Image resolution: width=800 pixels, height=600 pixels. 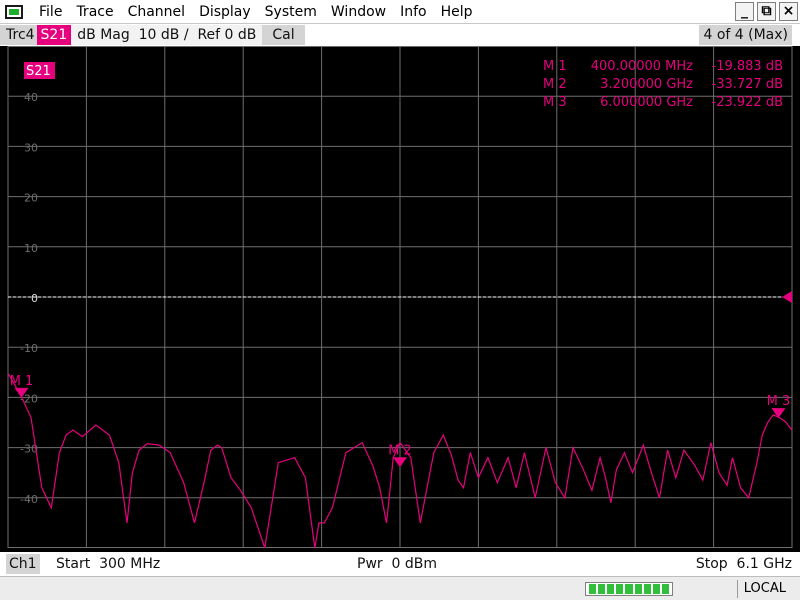 What do you see at coordinates (291, 12) in the screenshot?
I see `menu-system: System` at bounding box center [291, 12].